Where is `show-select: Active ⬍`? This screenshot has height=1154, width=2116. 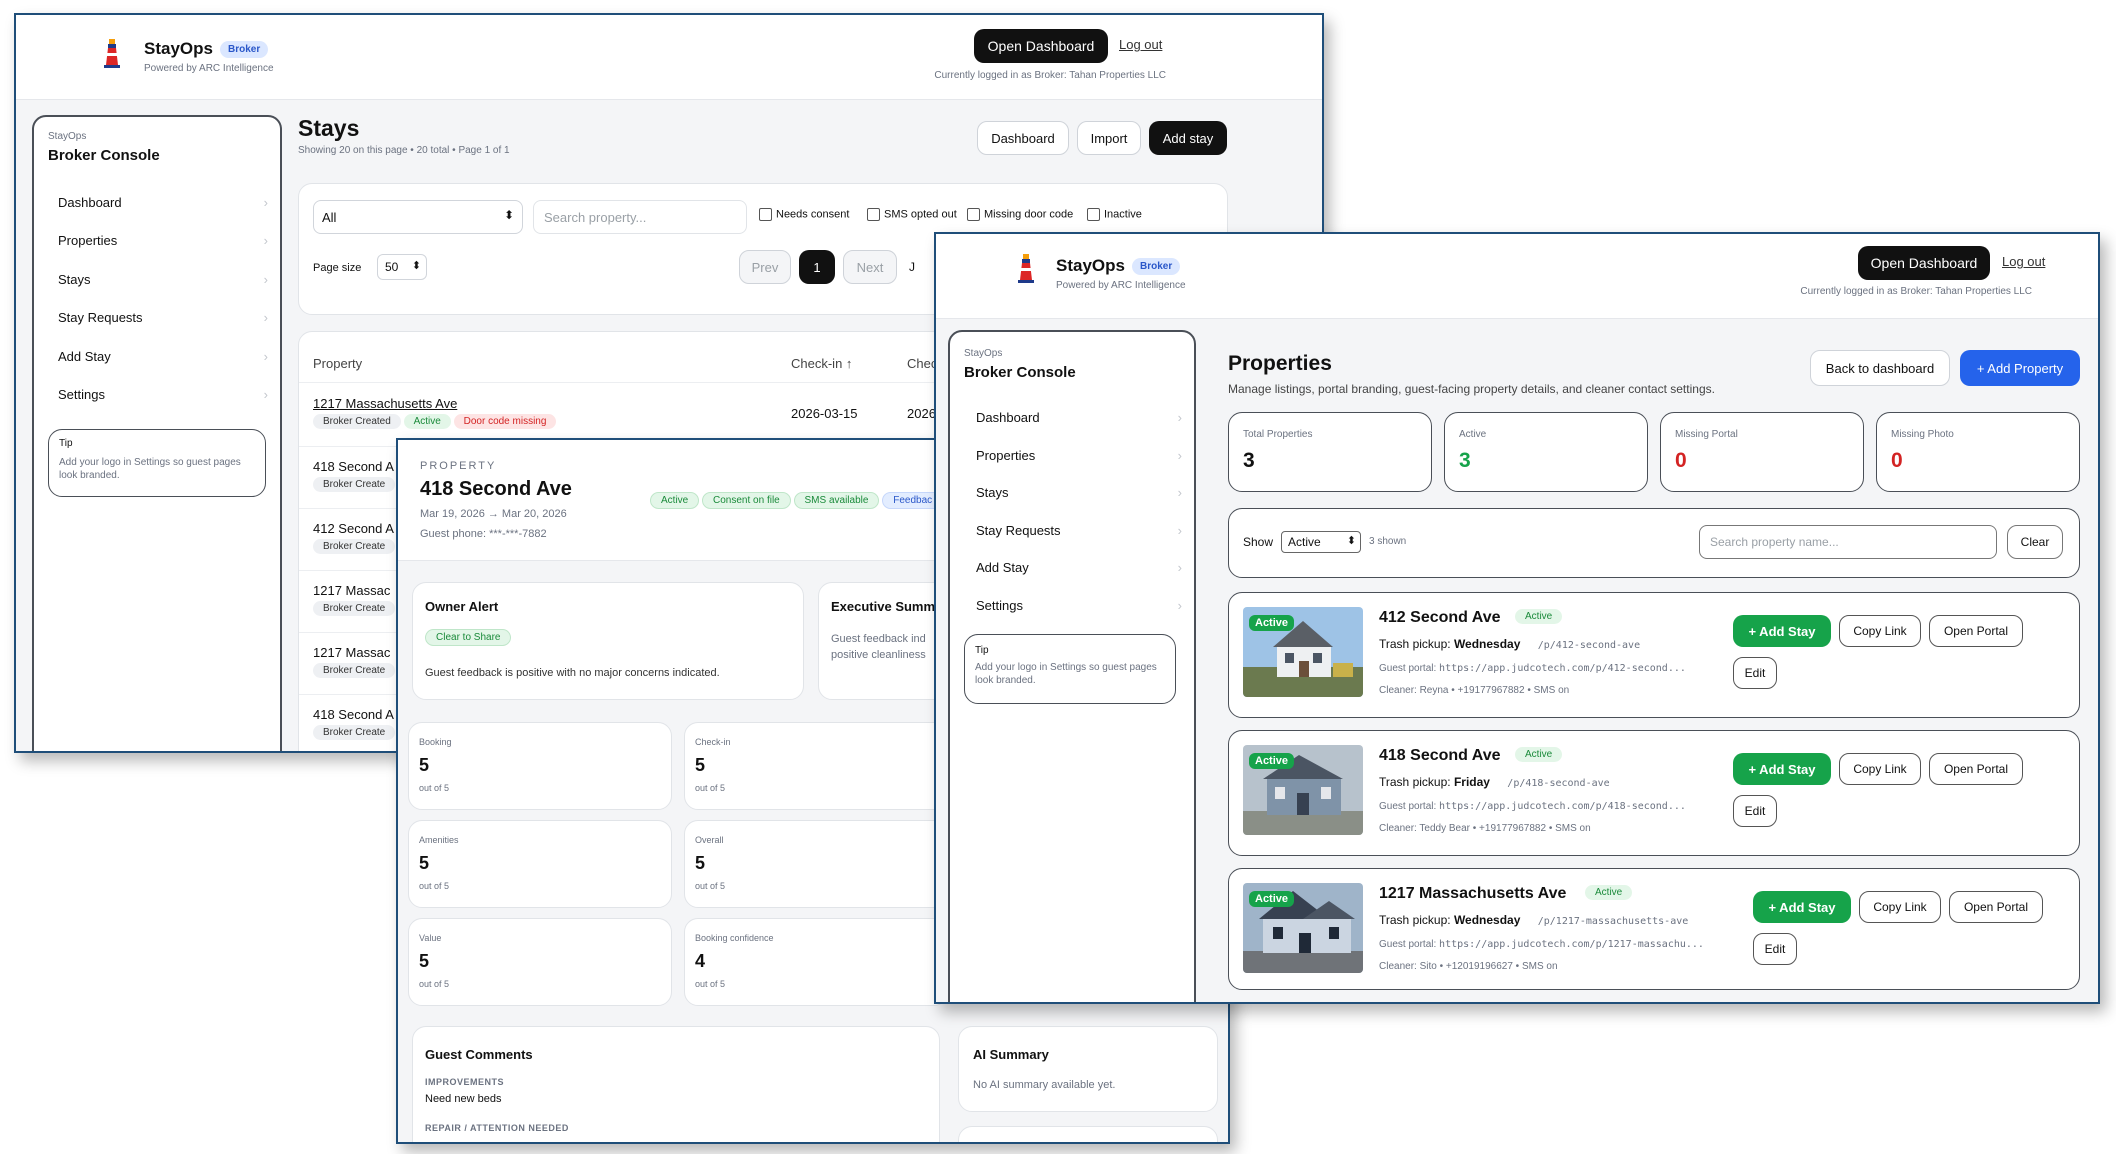 show-select: Active ⬍ is located at coordinates (1321, 542).